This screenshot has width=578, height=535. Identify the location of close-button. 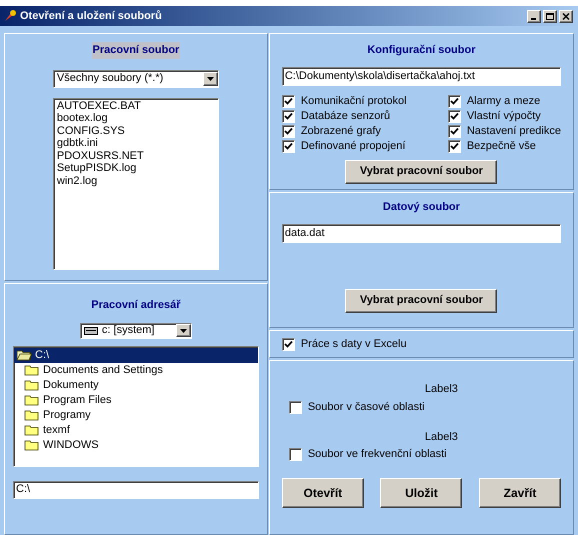
(566, 16).